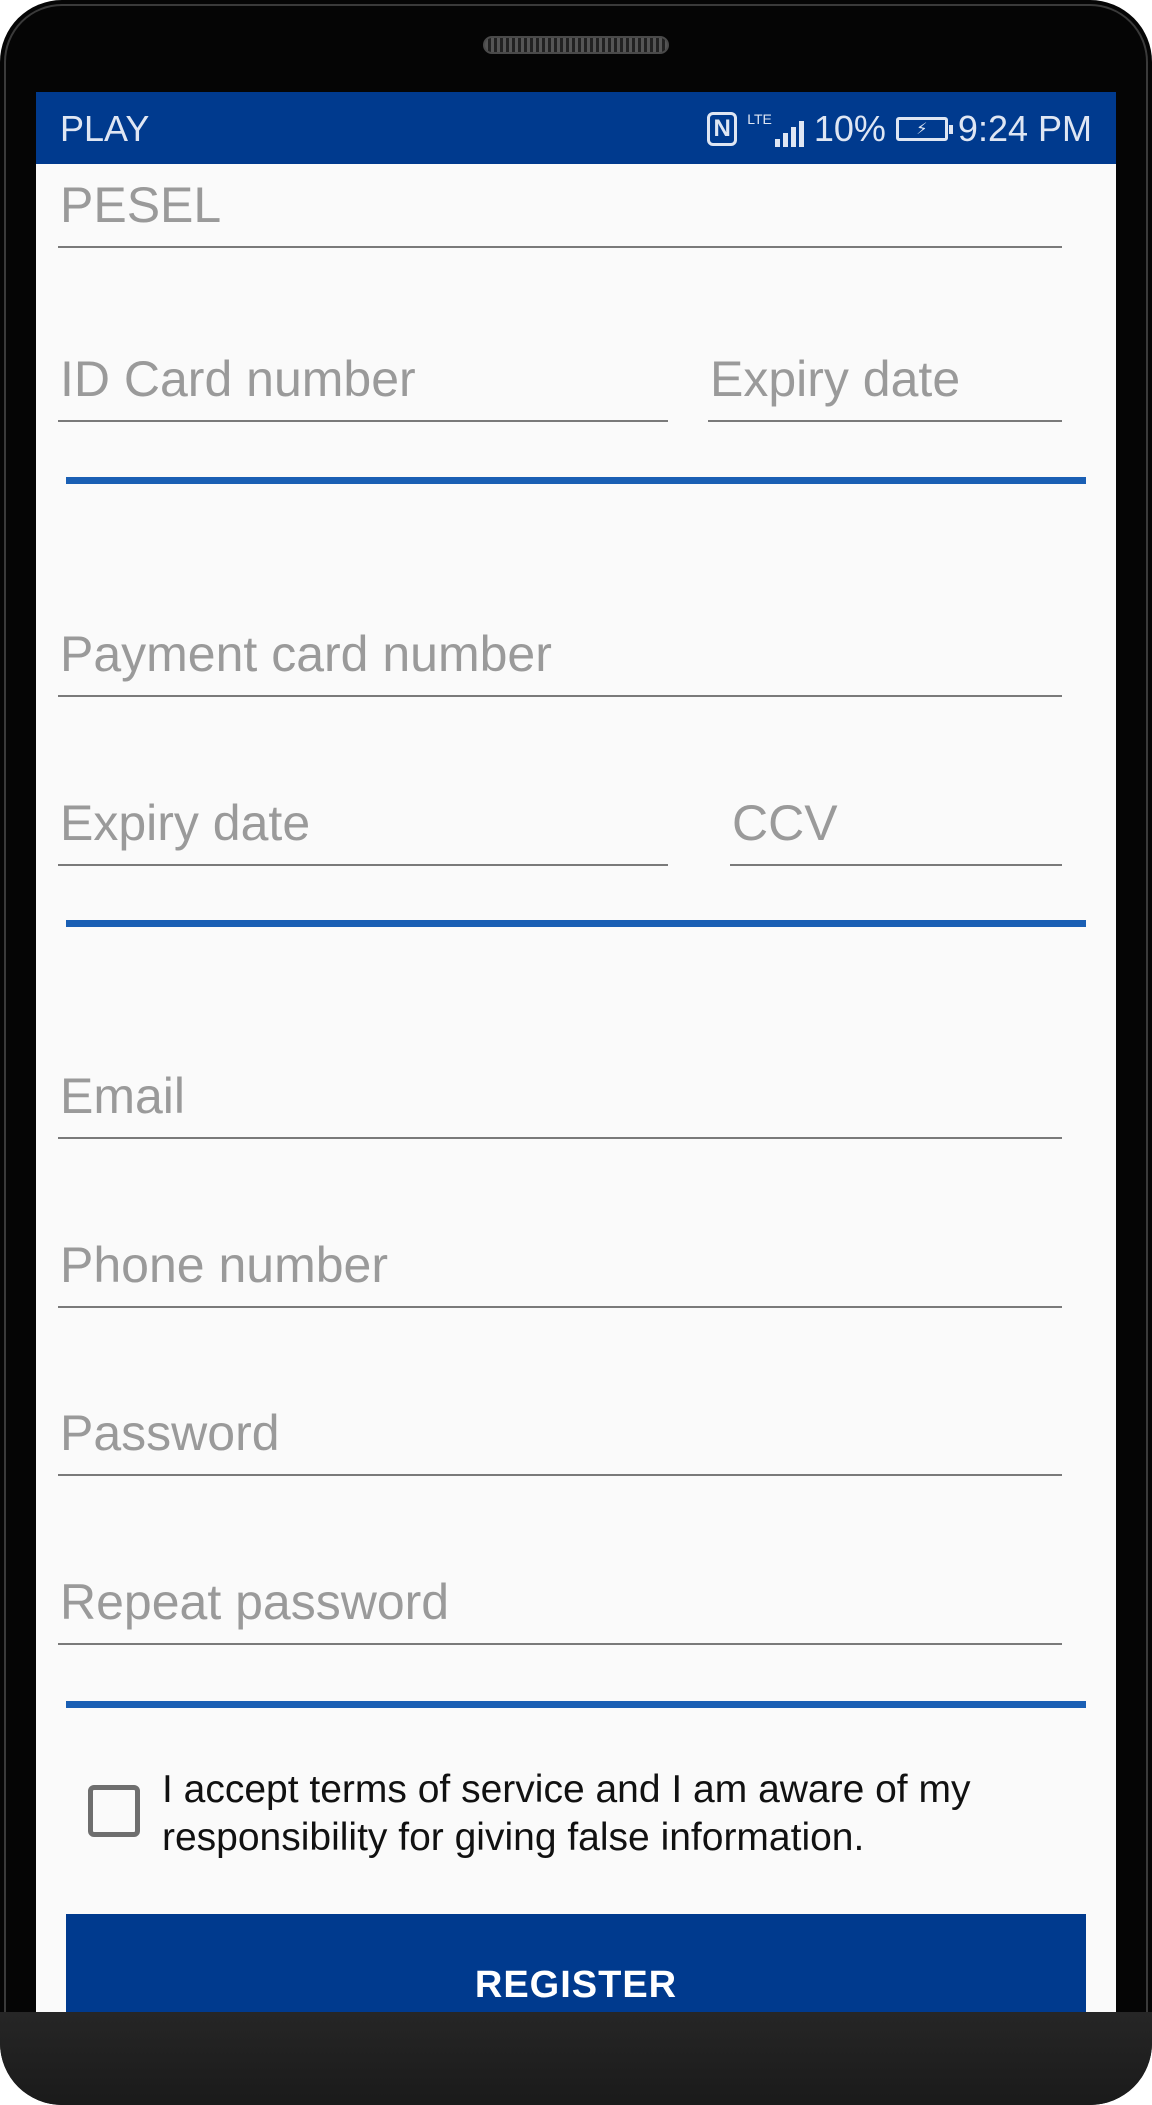  What do you see at coordinates (363, 820) in the screenshot?
I see `card-expiry-date-field: Expiry date` at bounding box center [363, 820].